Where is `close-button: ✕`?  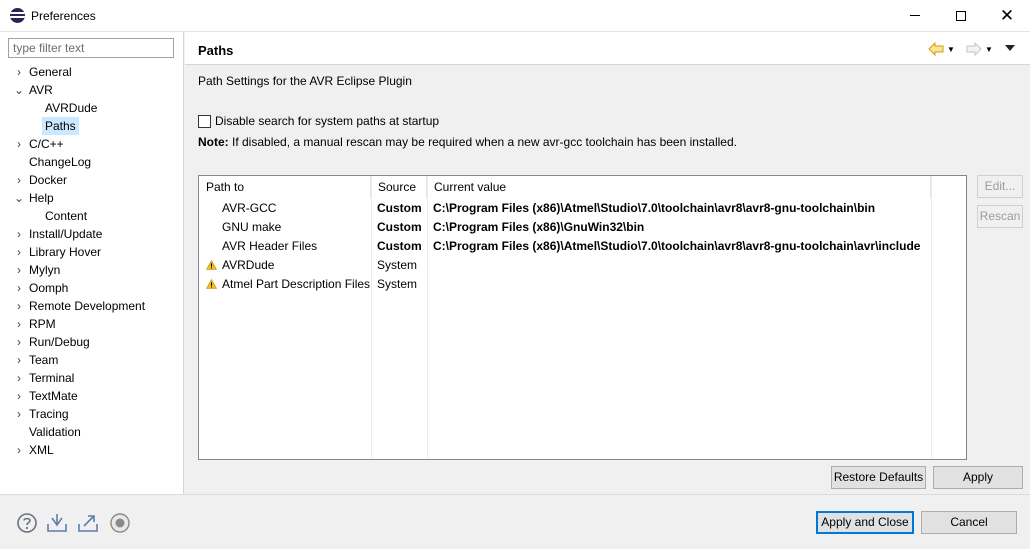 close-button: ✕ is located at coordinates (1007, 15).